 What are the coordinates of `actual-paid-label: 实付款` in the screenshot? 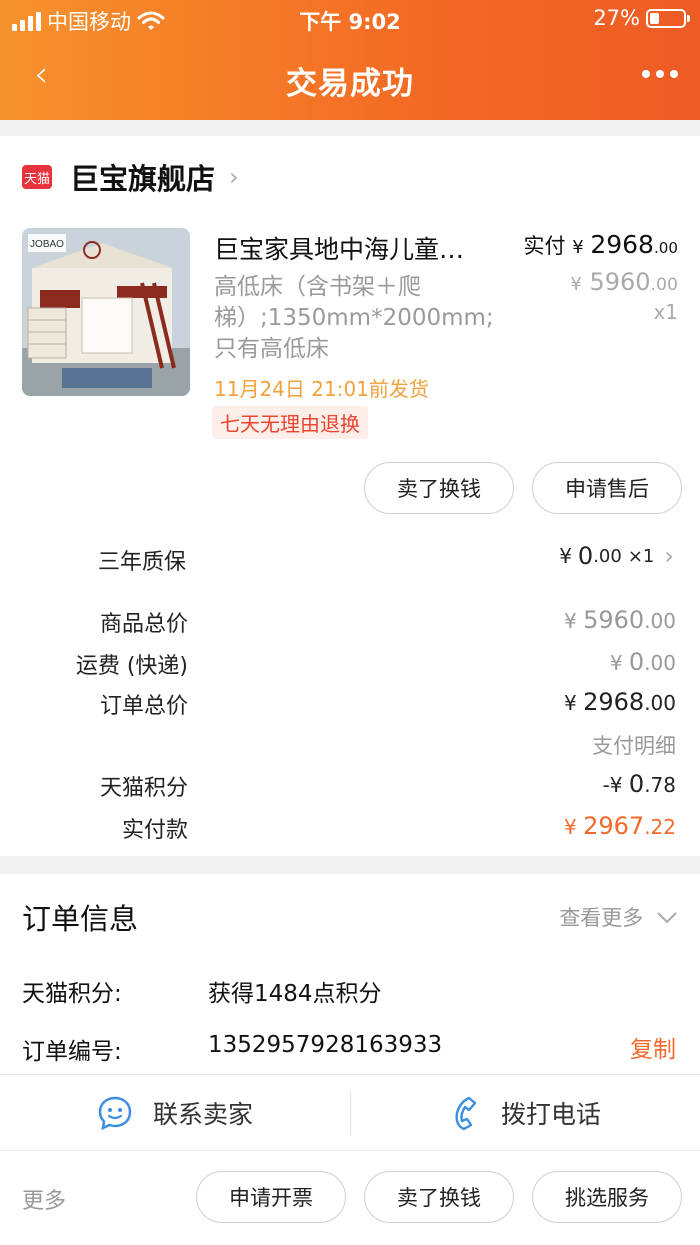 It's located at (154, 830).